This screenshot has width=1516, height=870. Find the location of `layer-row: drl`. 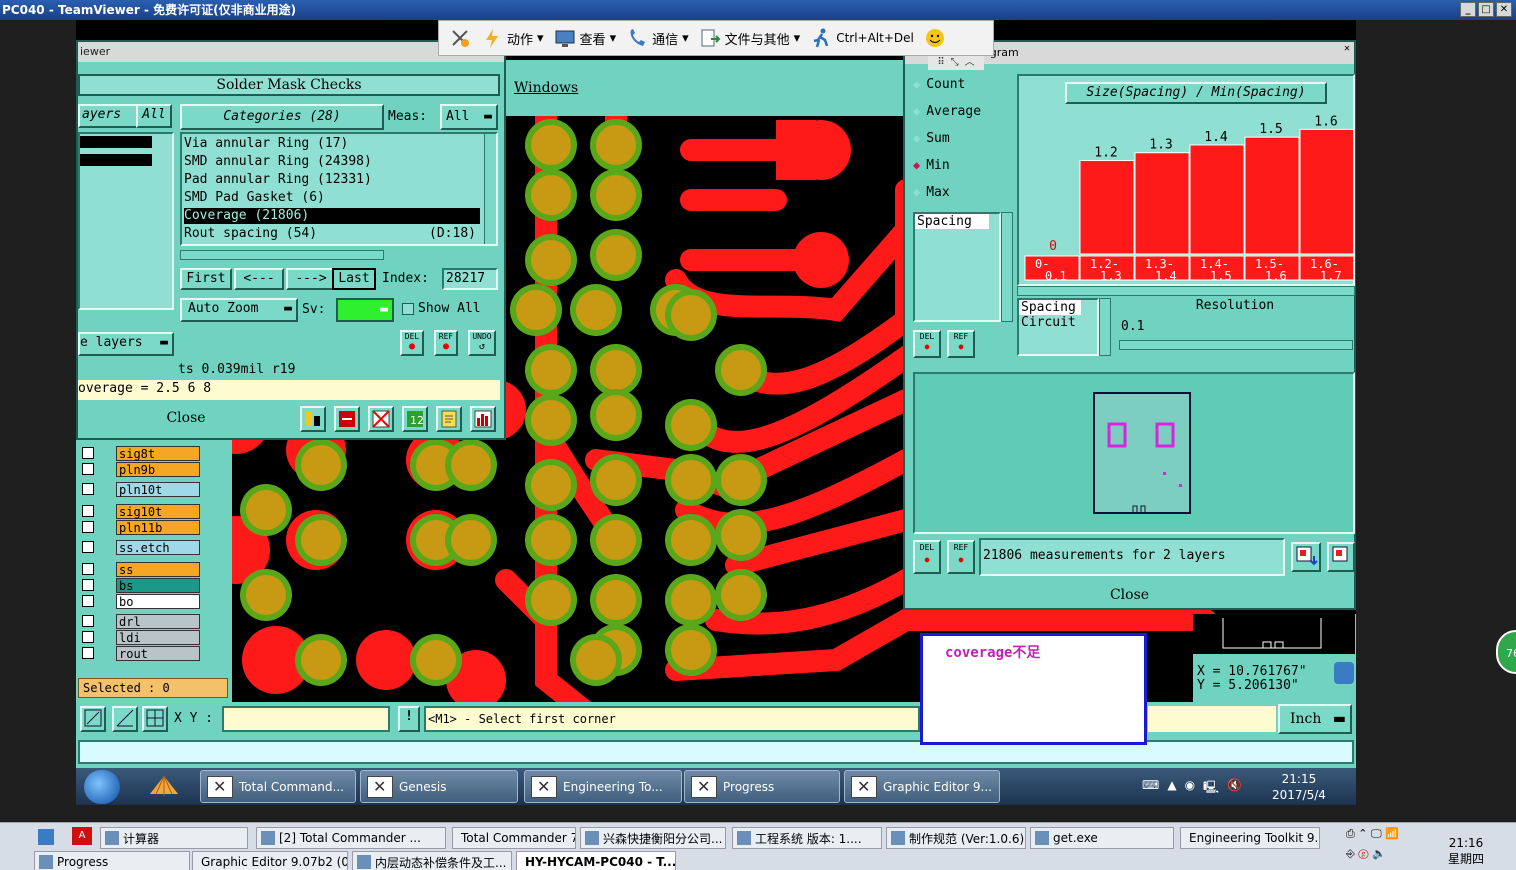

layer-row: drl is located at coordinates (141, 621).